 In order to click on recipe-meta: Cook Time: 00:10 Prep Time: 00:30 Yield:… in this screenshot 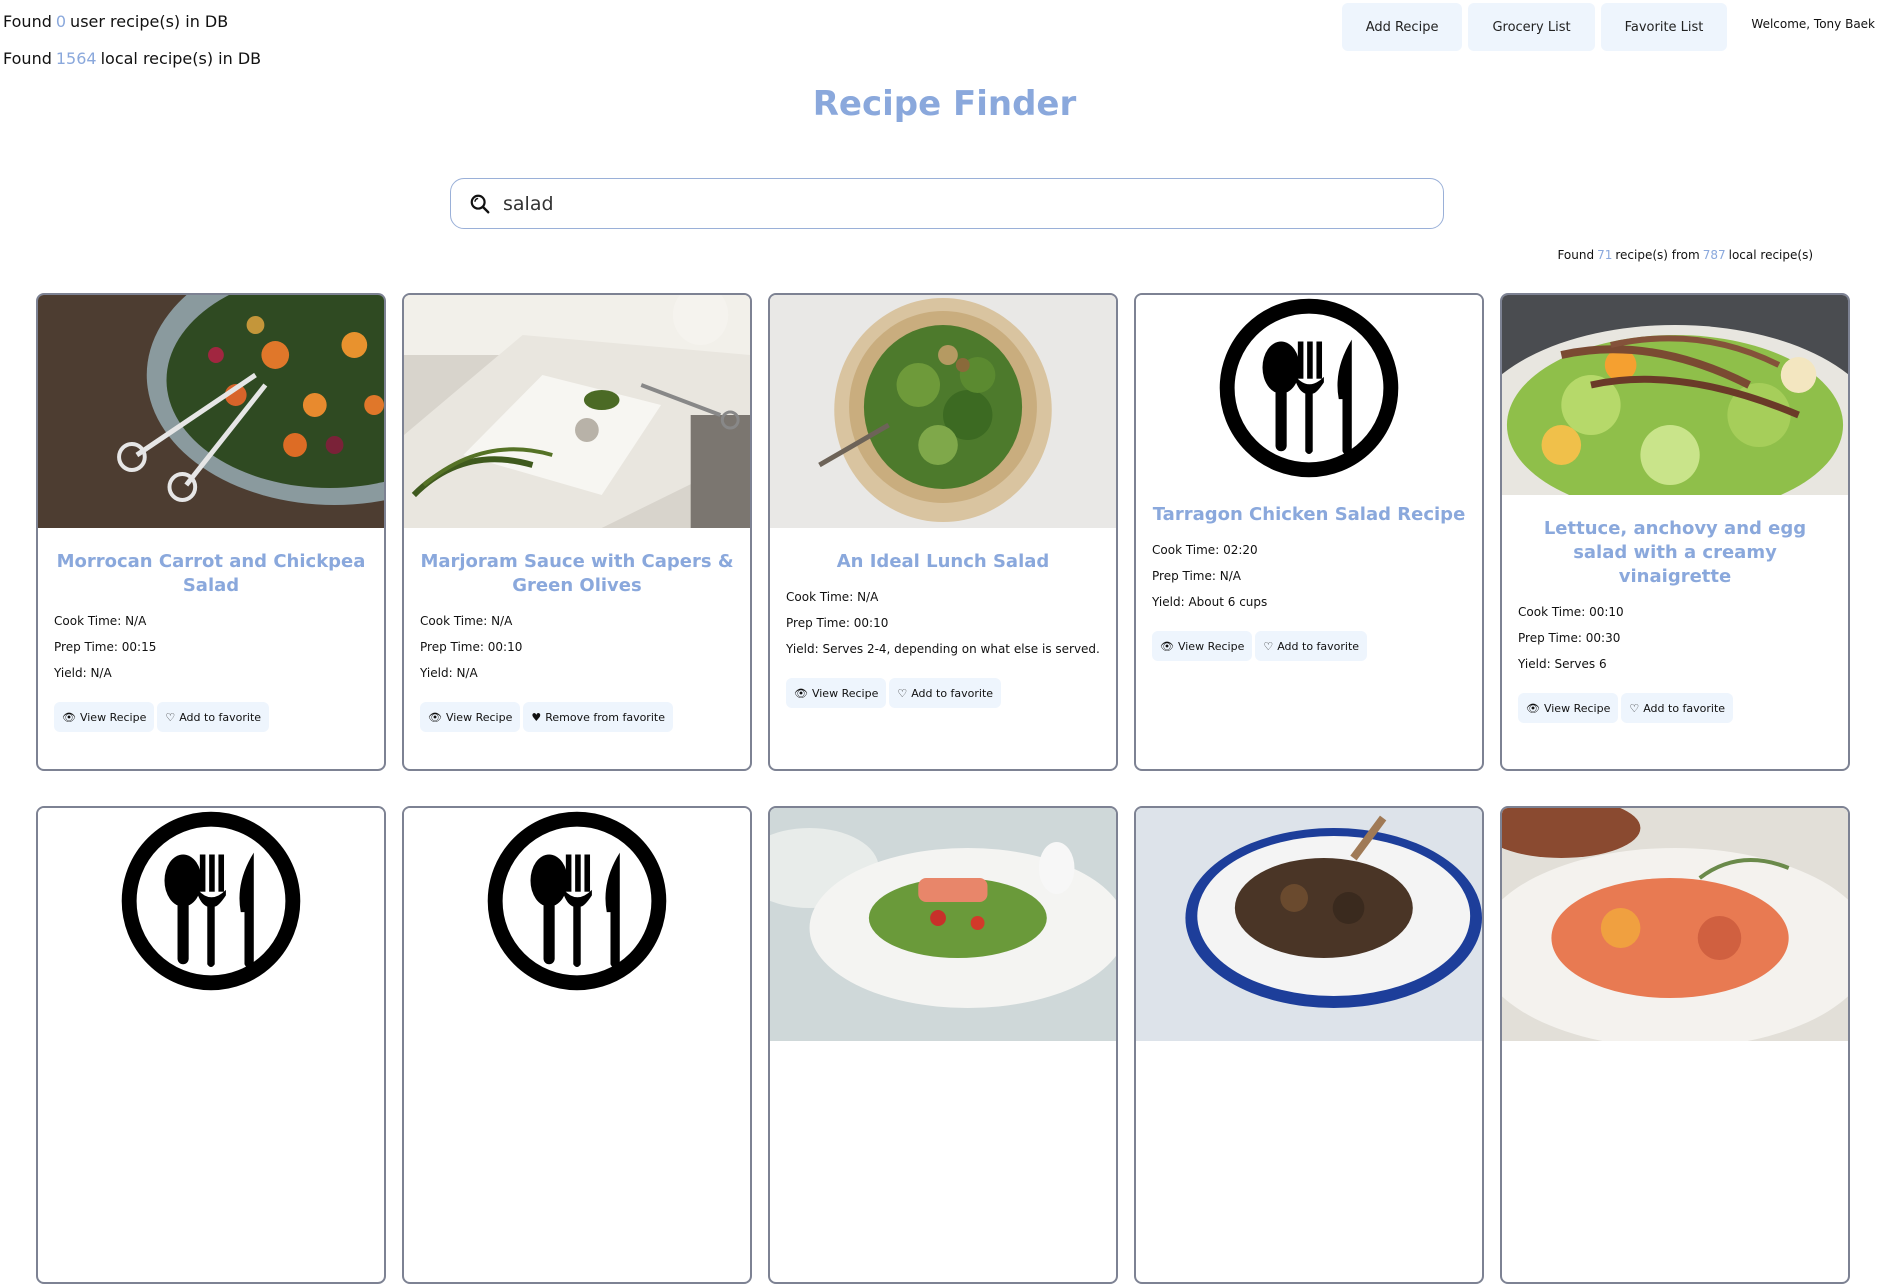, I will do `click(1571, 638)`.